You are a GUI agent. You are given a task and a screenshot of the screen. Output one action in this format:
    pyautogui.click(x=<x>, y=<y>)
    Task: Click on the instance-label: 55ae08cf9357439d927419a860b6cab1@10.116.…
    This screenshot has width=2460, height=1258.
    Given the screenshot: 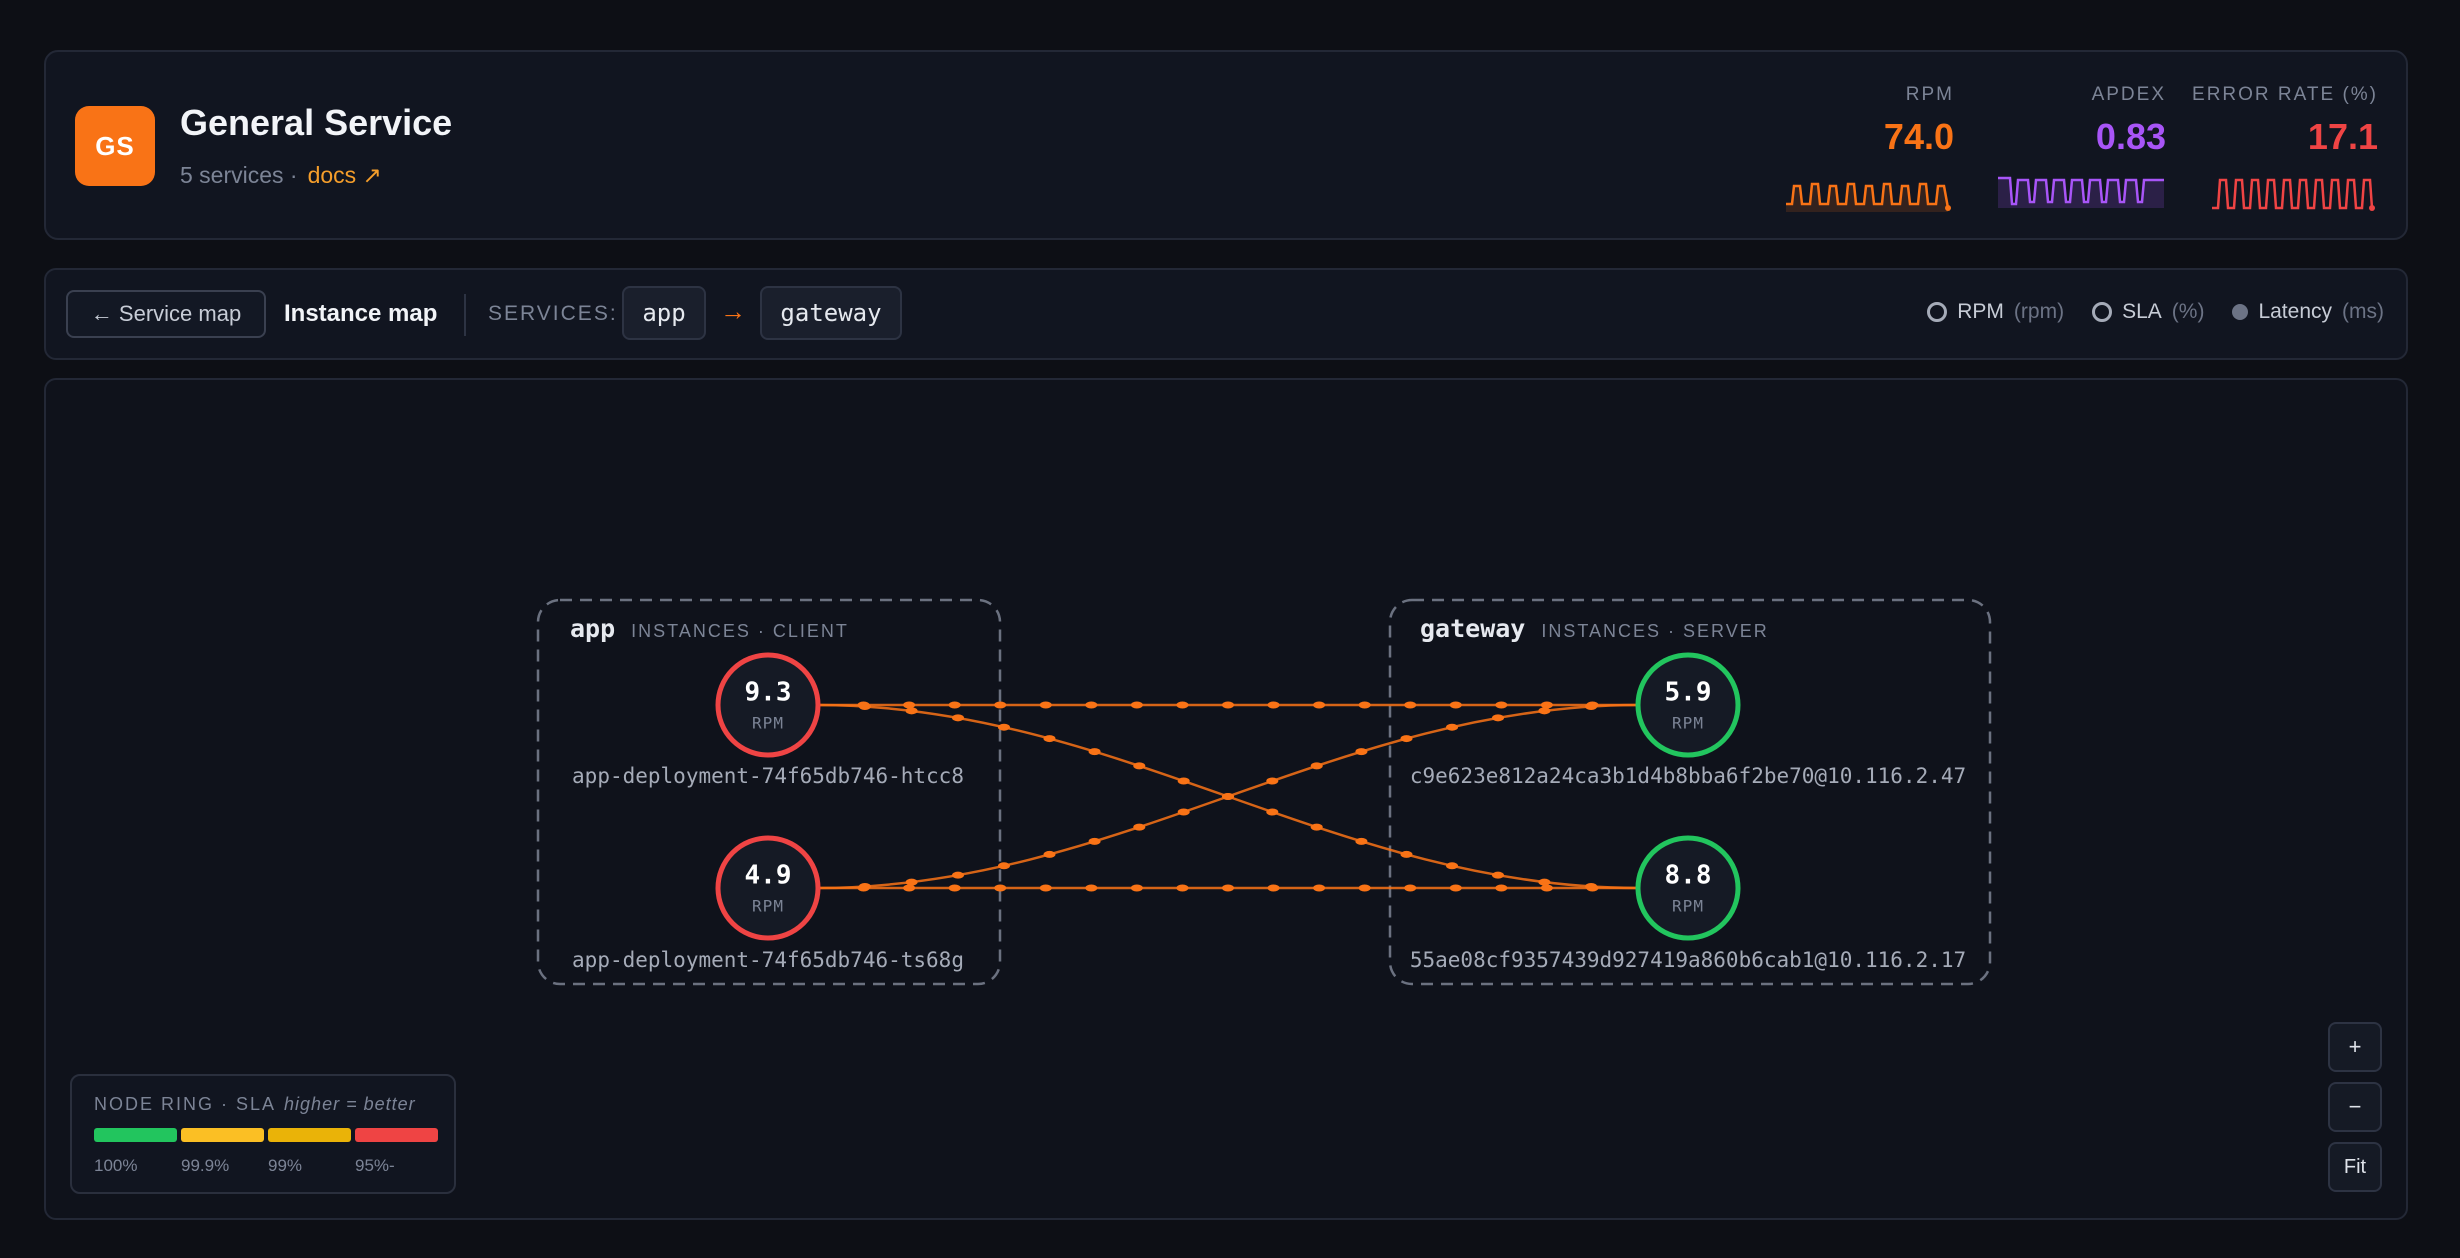 What is the action you would take?
    pyautogui.click(x=1688, y=960)
    